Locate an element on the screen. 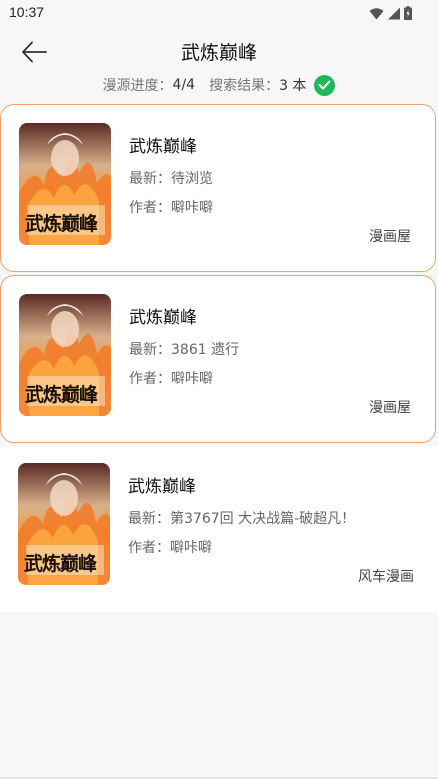 This screenshot has height=779, width=438. search-progress: 漫源进度： 4/4 搜索结果： 3 本 is located at coordinates (219, 85).